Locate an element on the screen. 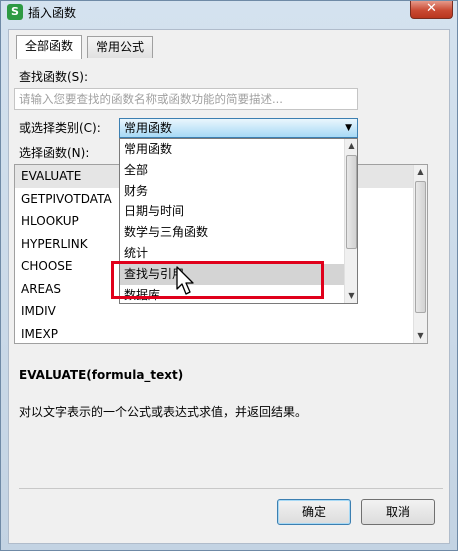  category-select: 常用函数 ▼ is located at coordinates (238, 128).